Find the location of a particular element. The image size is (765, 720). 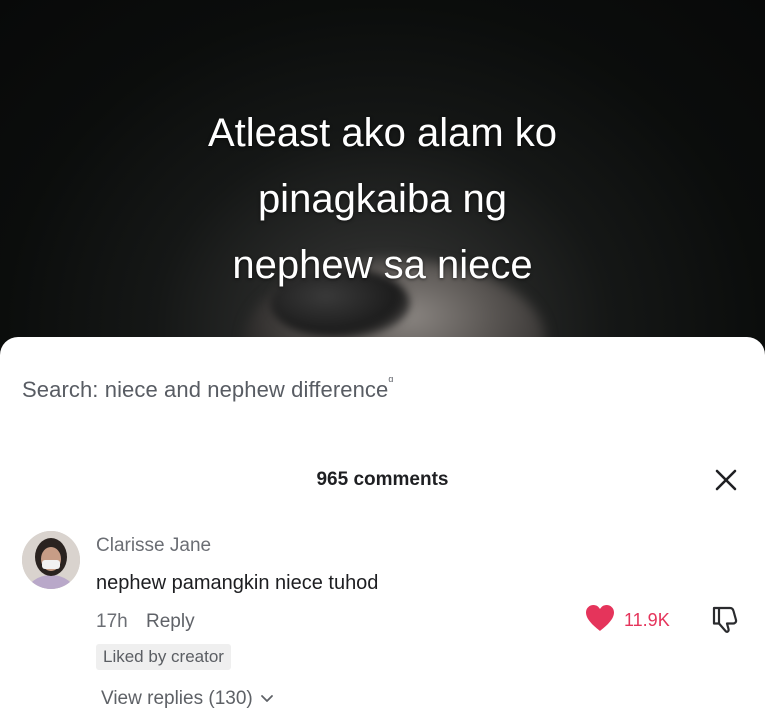

search-suggestion: Search: niece and nephew differenceᵅ is located at coordinates (207, 388).